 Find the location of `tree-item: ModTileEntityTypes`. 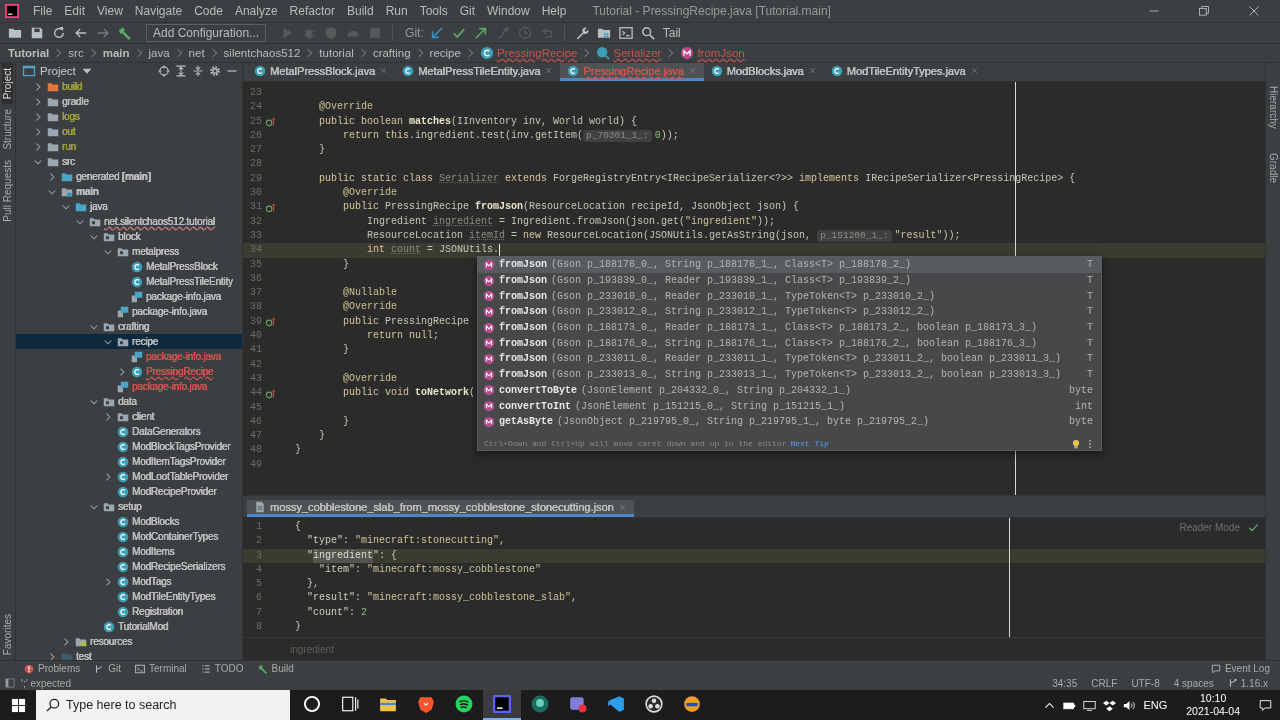

tree-item: ModTileEntityTypes is located at coordinates (129, 596).